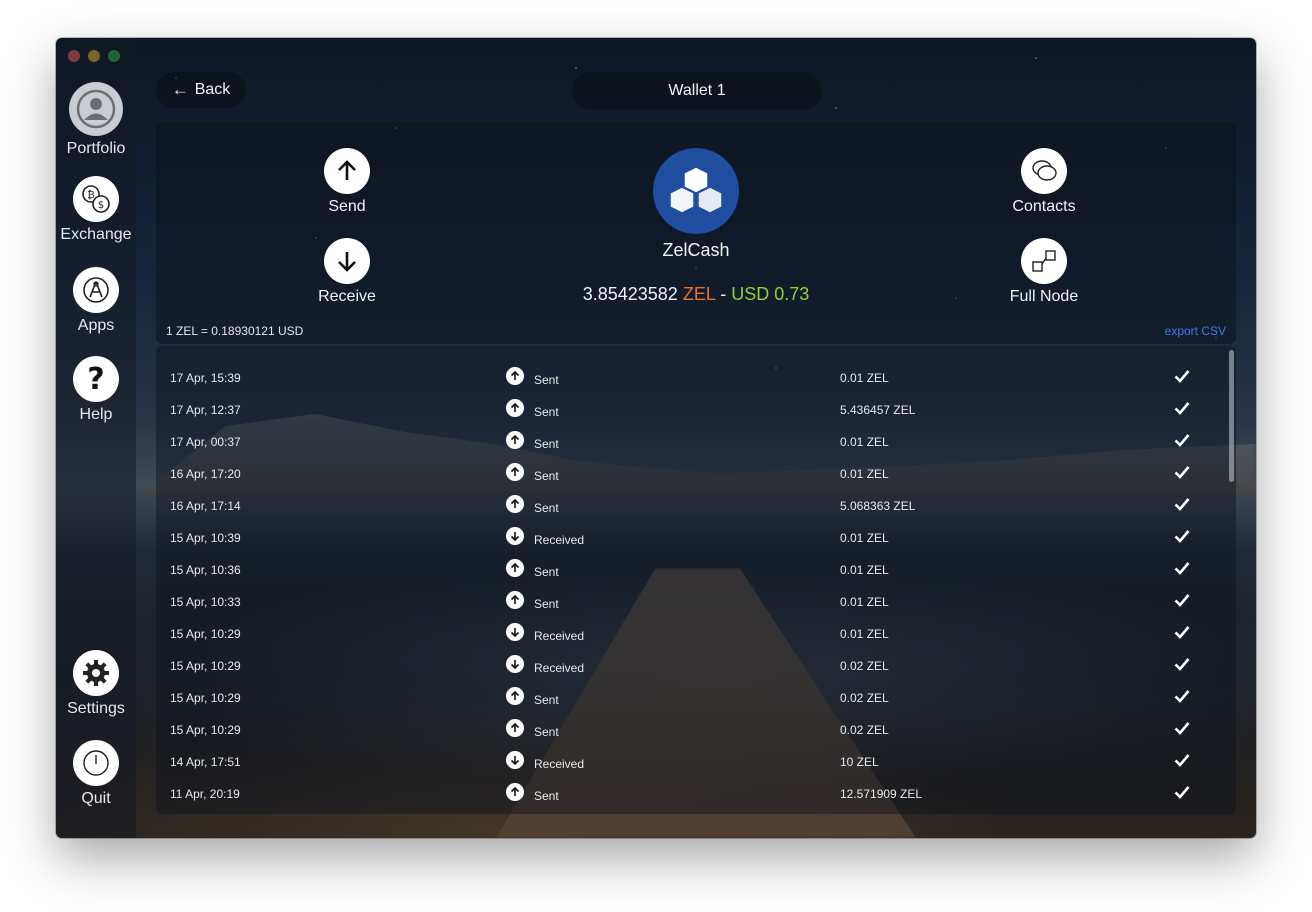 This screenshot has width=1312, height=912. What do you see at coordinates (699, 294) in the screenshot?
I see `balance-unit: ZEL` at bounding box center [699, 294].